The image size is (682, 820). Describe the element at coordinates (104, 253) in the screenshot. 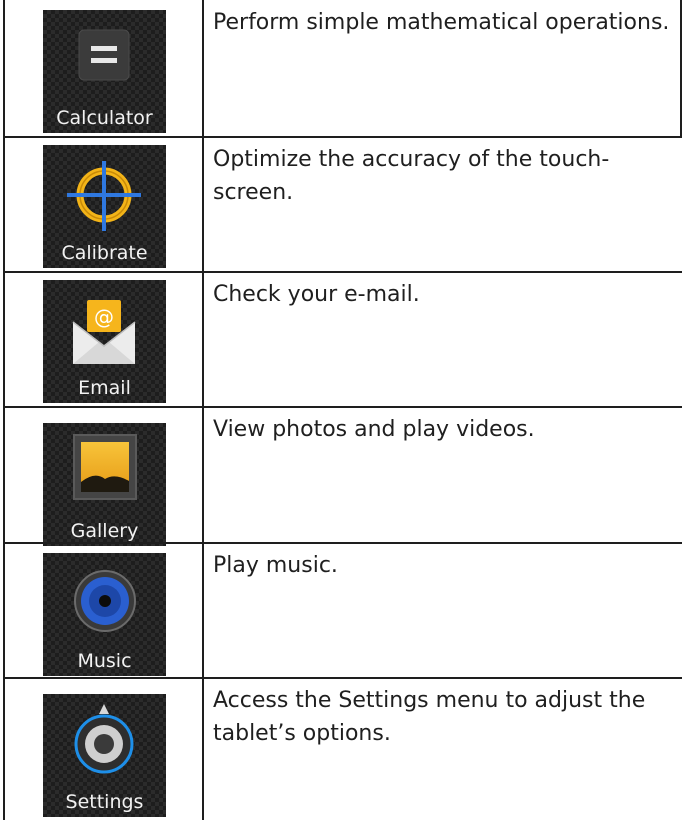

I see `app-label: Calibrate` at that location.